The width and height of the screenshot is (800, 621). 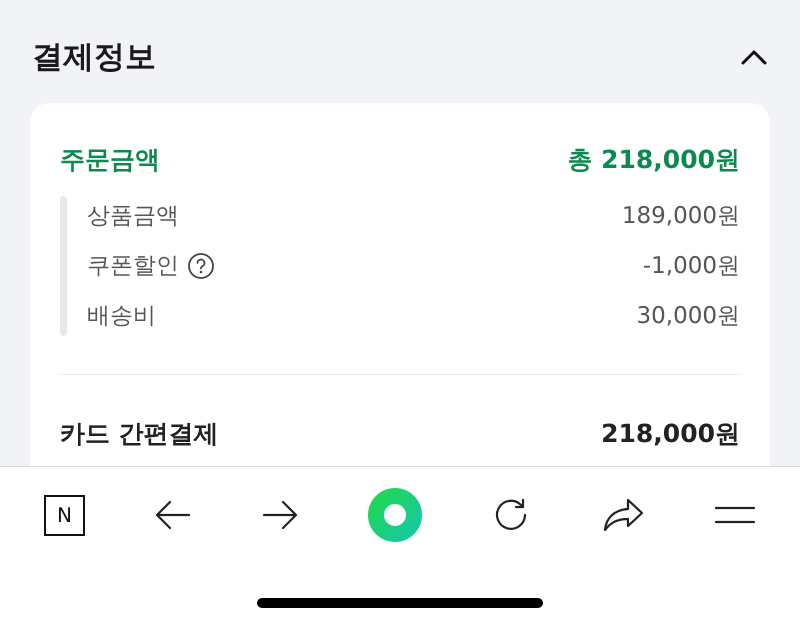 I want to click on chevron-up-icon, so click(x=754, y=57).